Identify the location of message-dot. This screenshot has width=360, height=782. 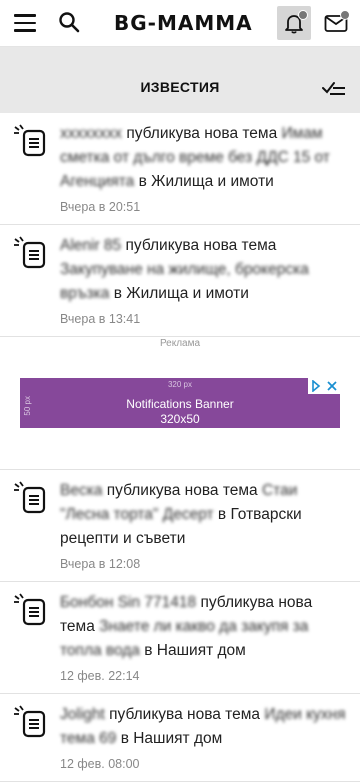
(345, 15).